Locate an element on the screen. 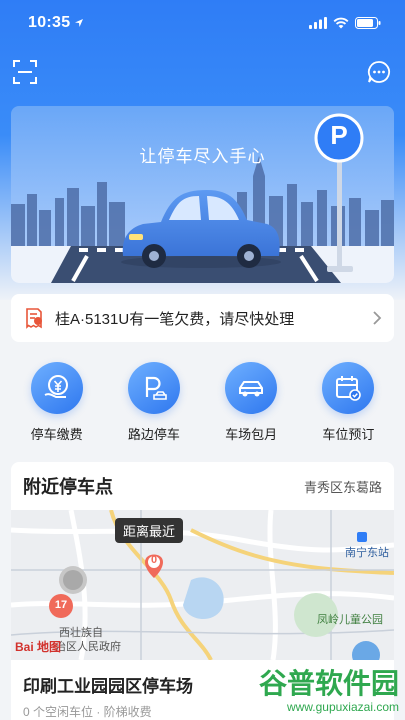 This screenshot has width=405, height=720. service-parking-payment: 停车缴费 is located at coordinates (57, 402).